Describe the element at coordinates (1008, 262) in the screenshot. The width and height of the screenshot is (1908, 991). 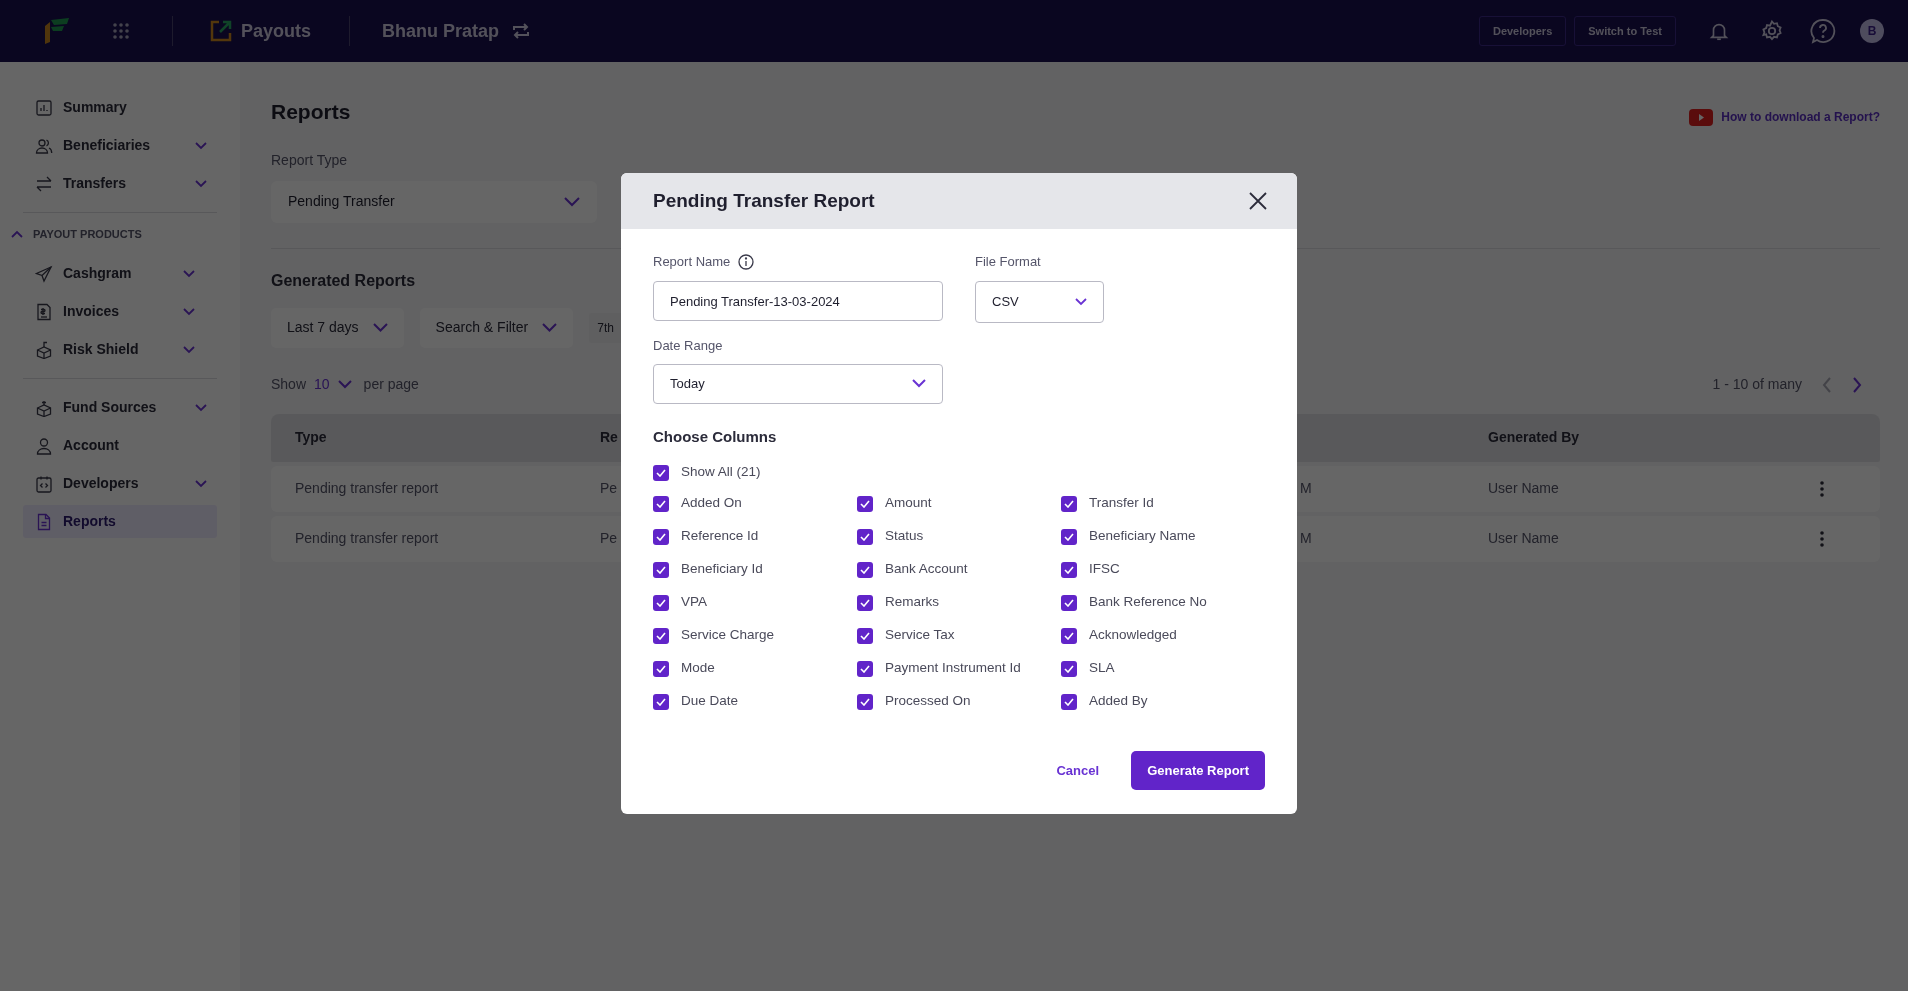
I see `field-label: File Format` at that location.